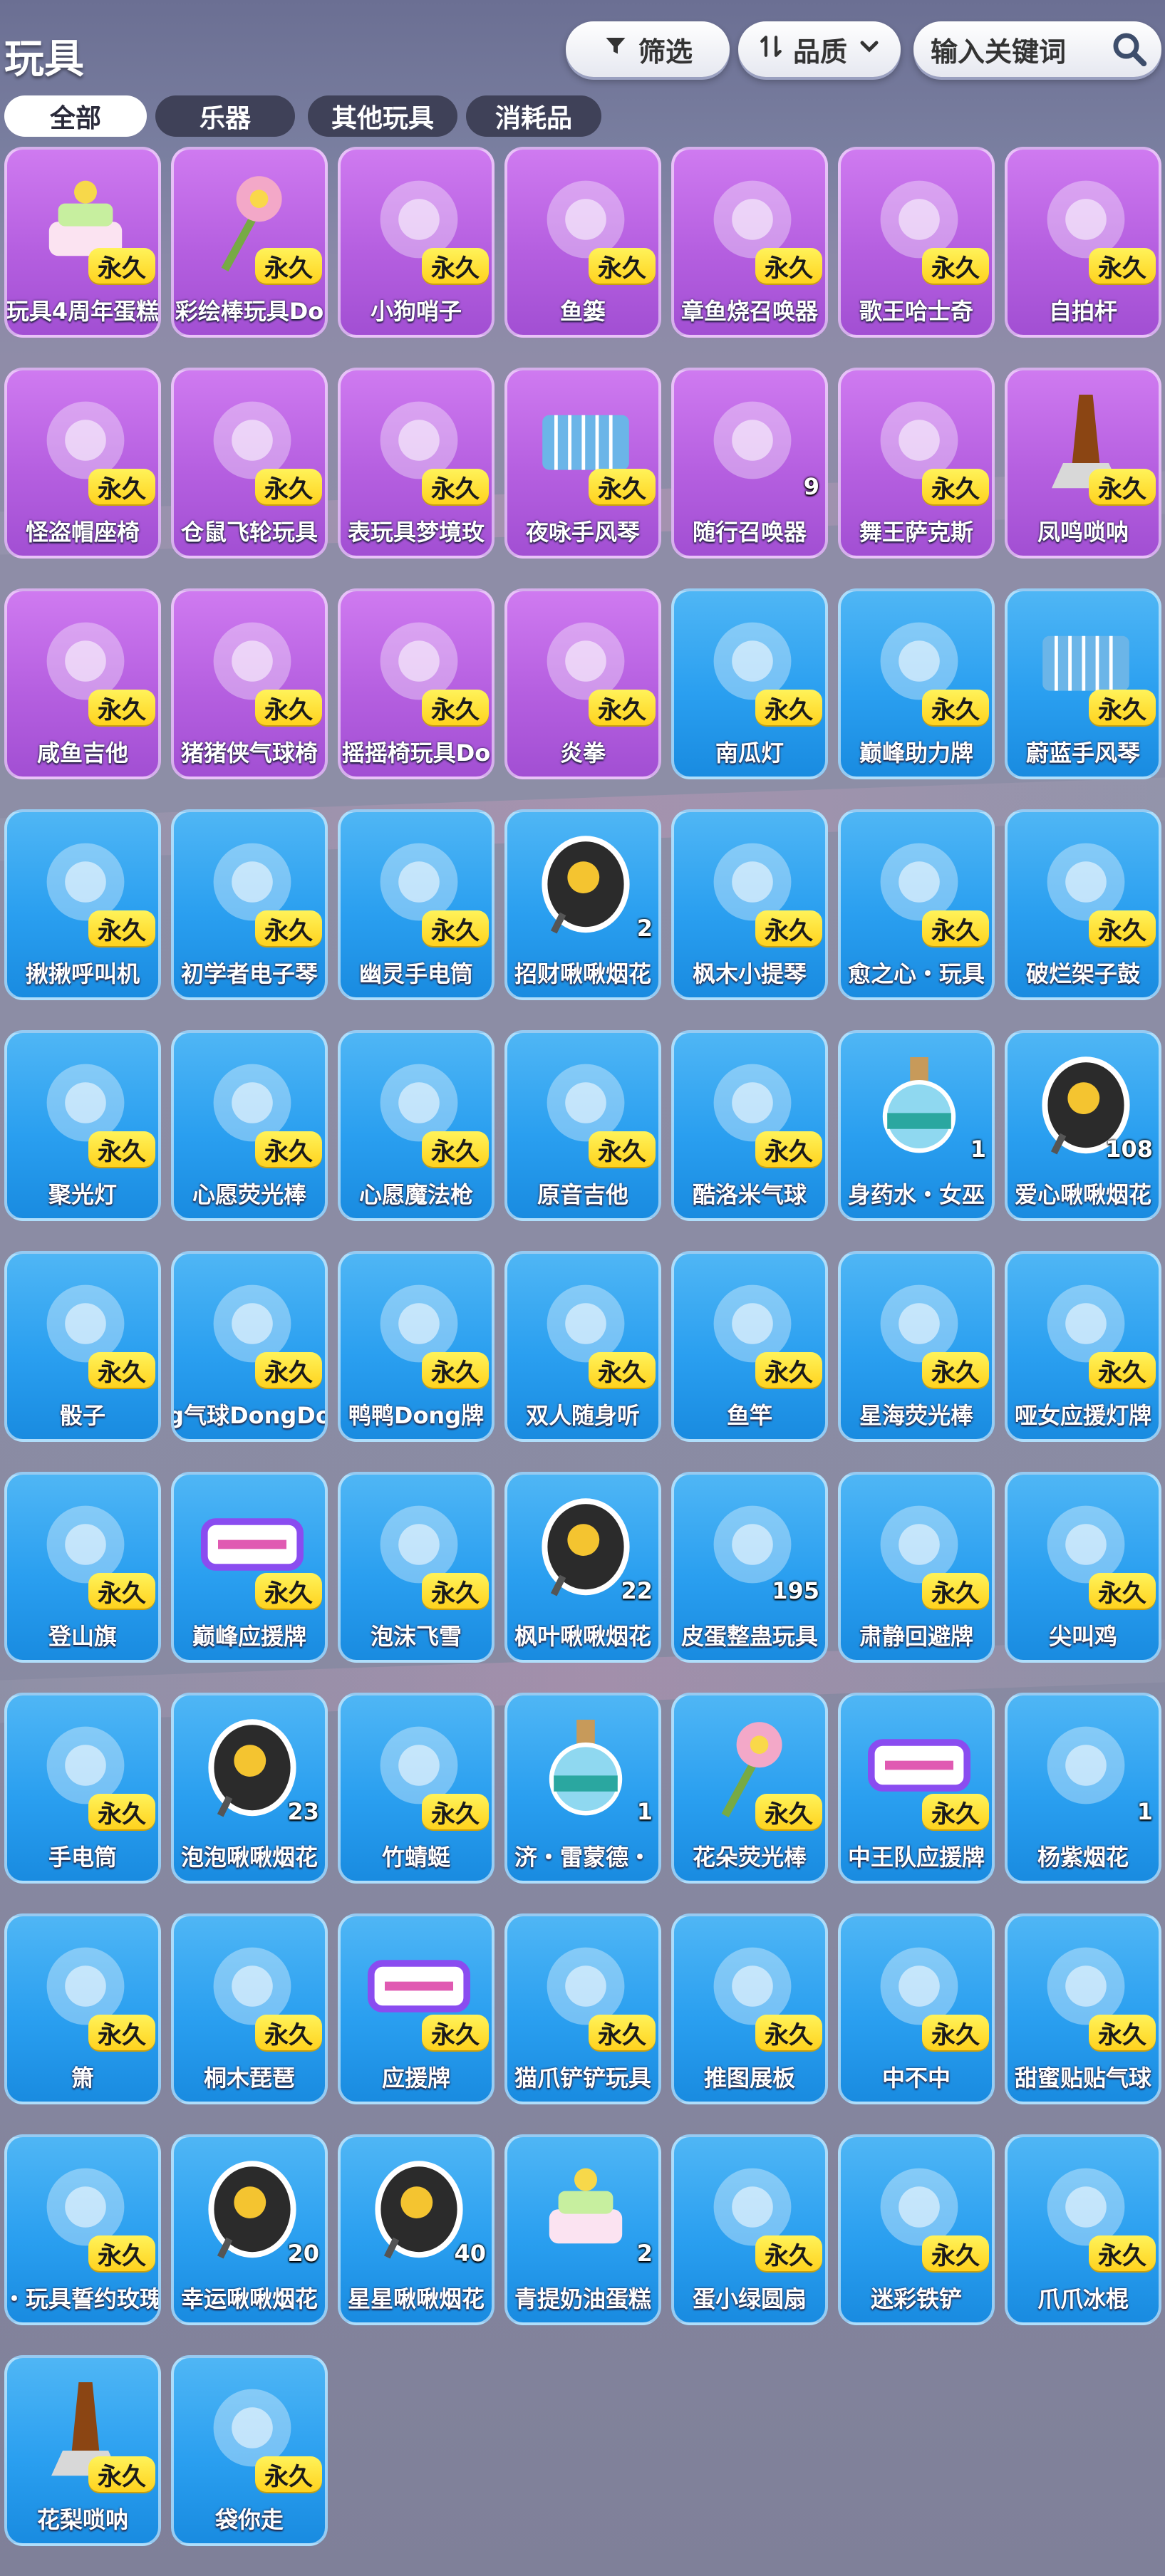  I want to click on tab-other-toys: 其他玩具, so click(382, 116).